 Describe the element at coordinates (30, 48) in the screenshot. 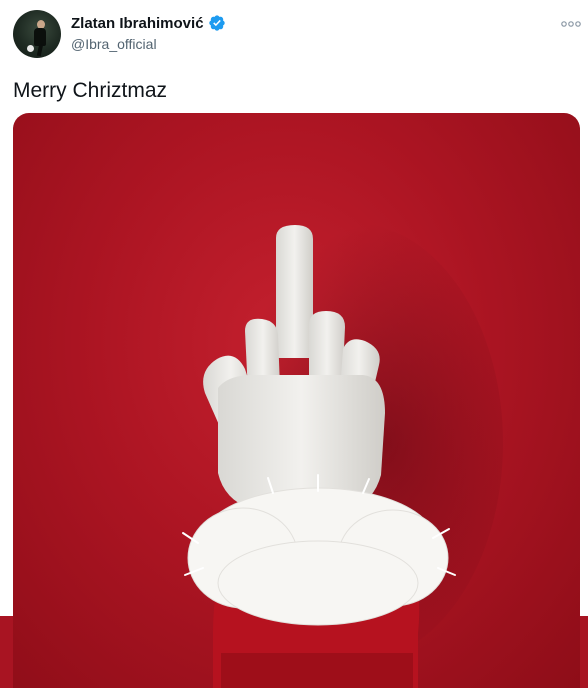

I see `avatar-ball` at that location.